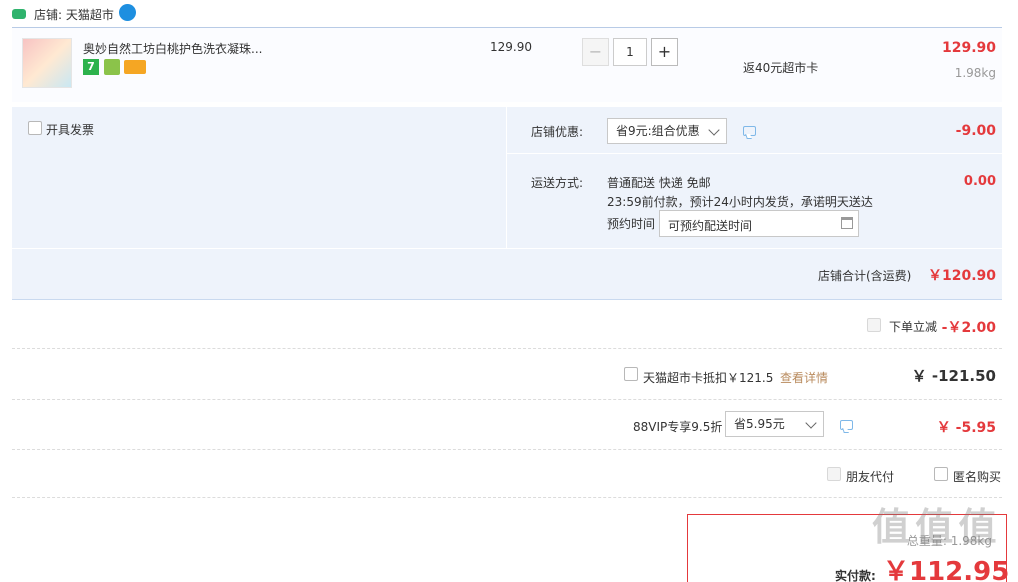 The image size is (1018, 582). I want to click on friend-pay-checkbox, so click(834, 474).